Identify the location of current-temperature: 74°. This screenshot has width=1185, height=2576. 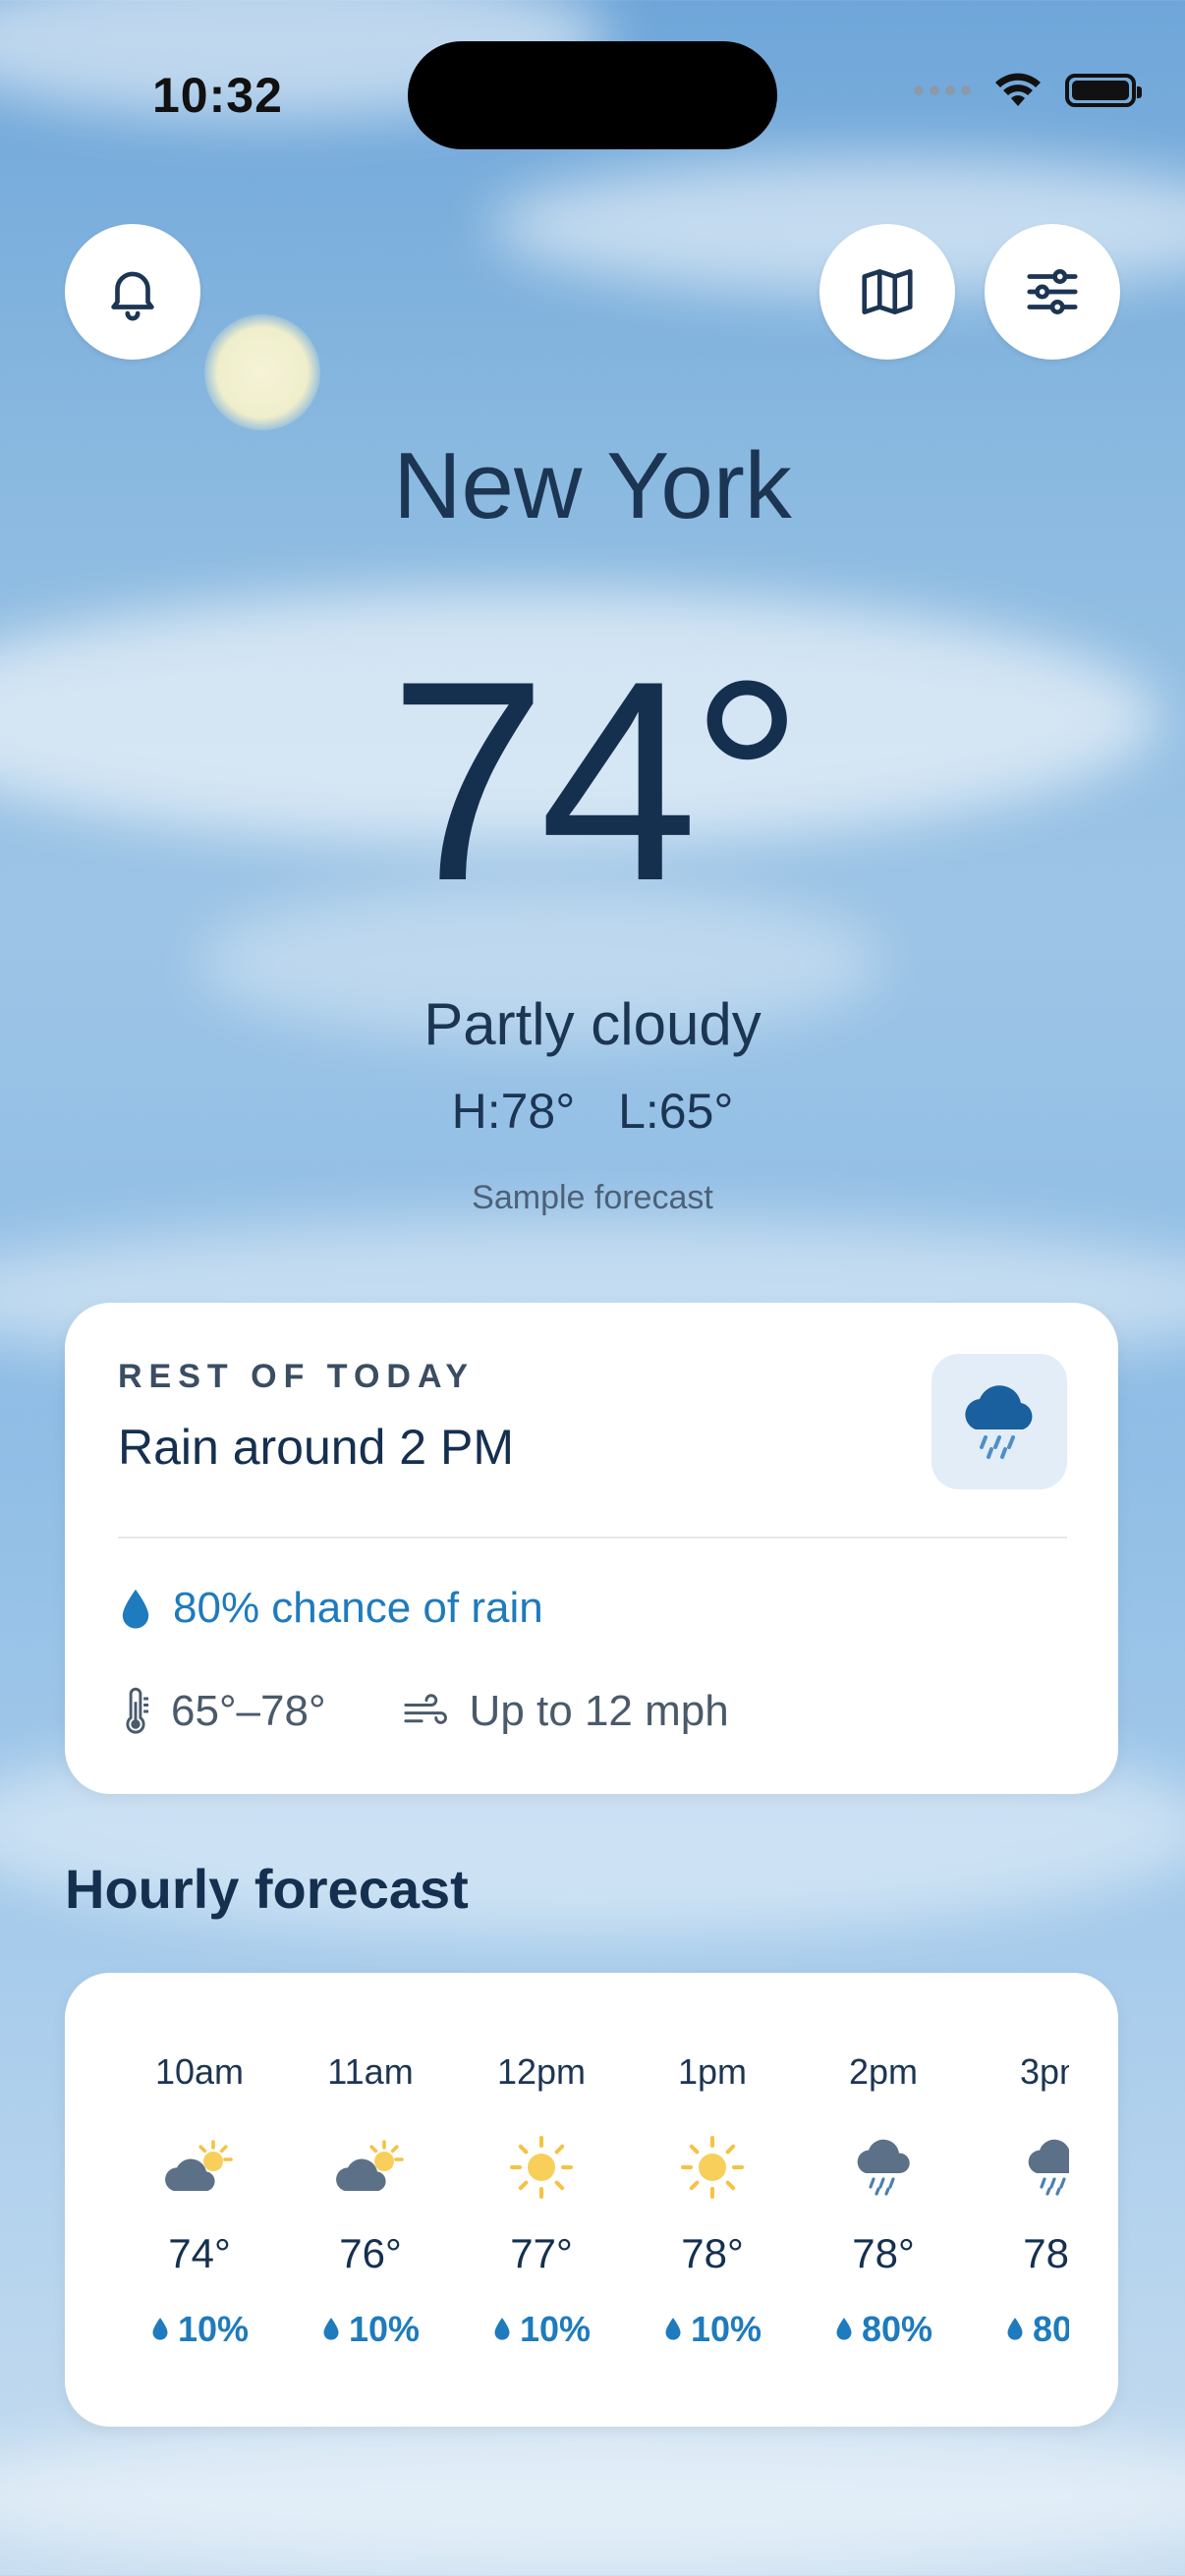
(596, 781).